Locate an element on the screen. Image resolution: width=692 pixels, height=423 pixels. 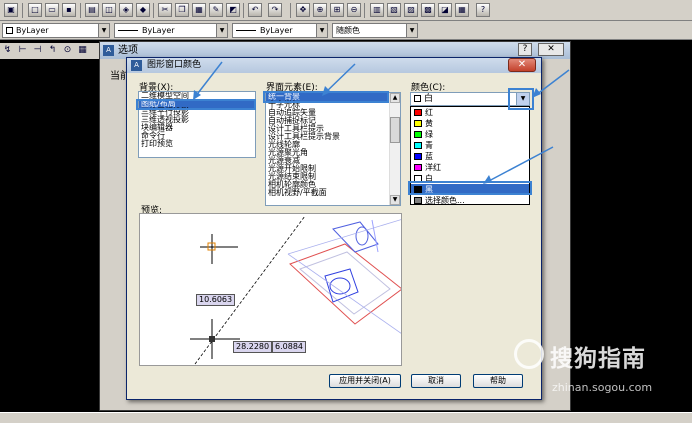
sogou-logo-icon is located at coordinates (529, 354).